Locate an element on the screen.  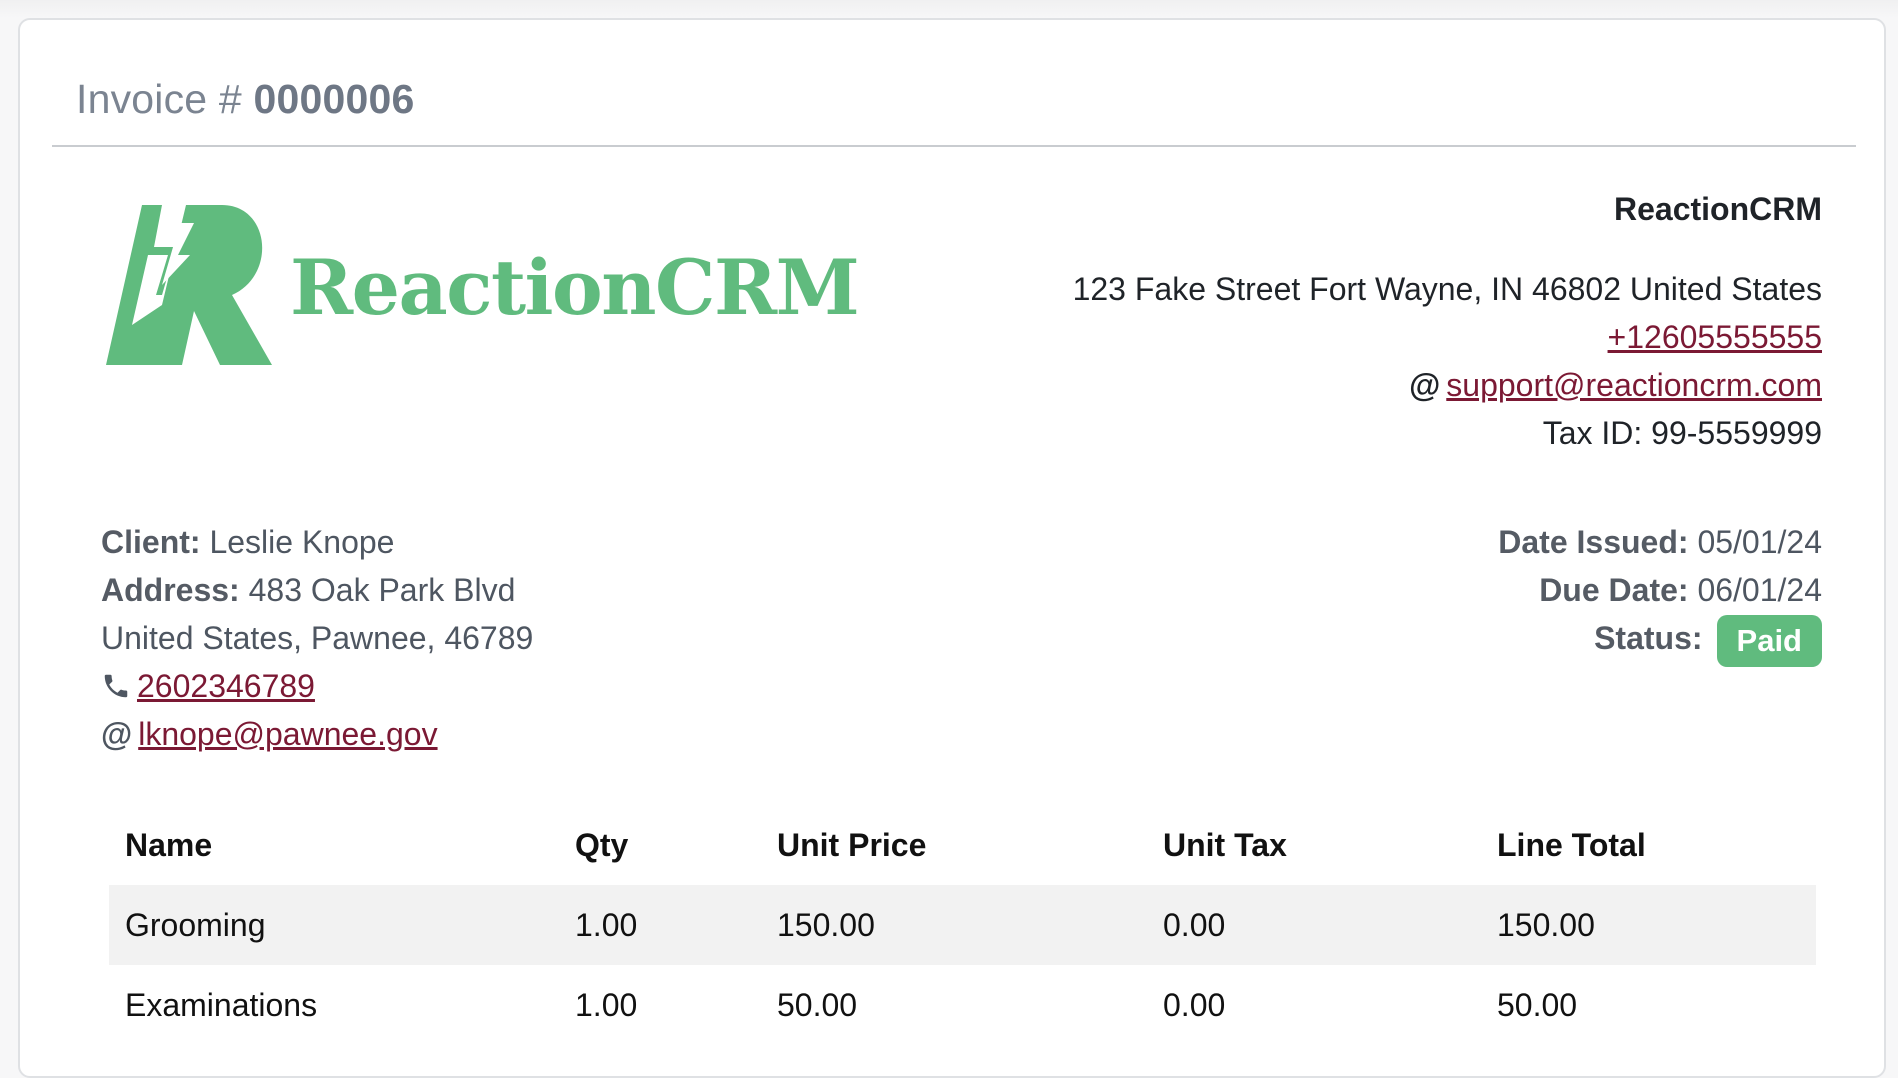
company-logo: ReactionCRM is located at coordinates (481, 280).